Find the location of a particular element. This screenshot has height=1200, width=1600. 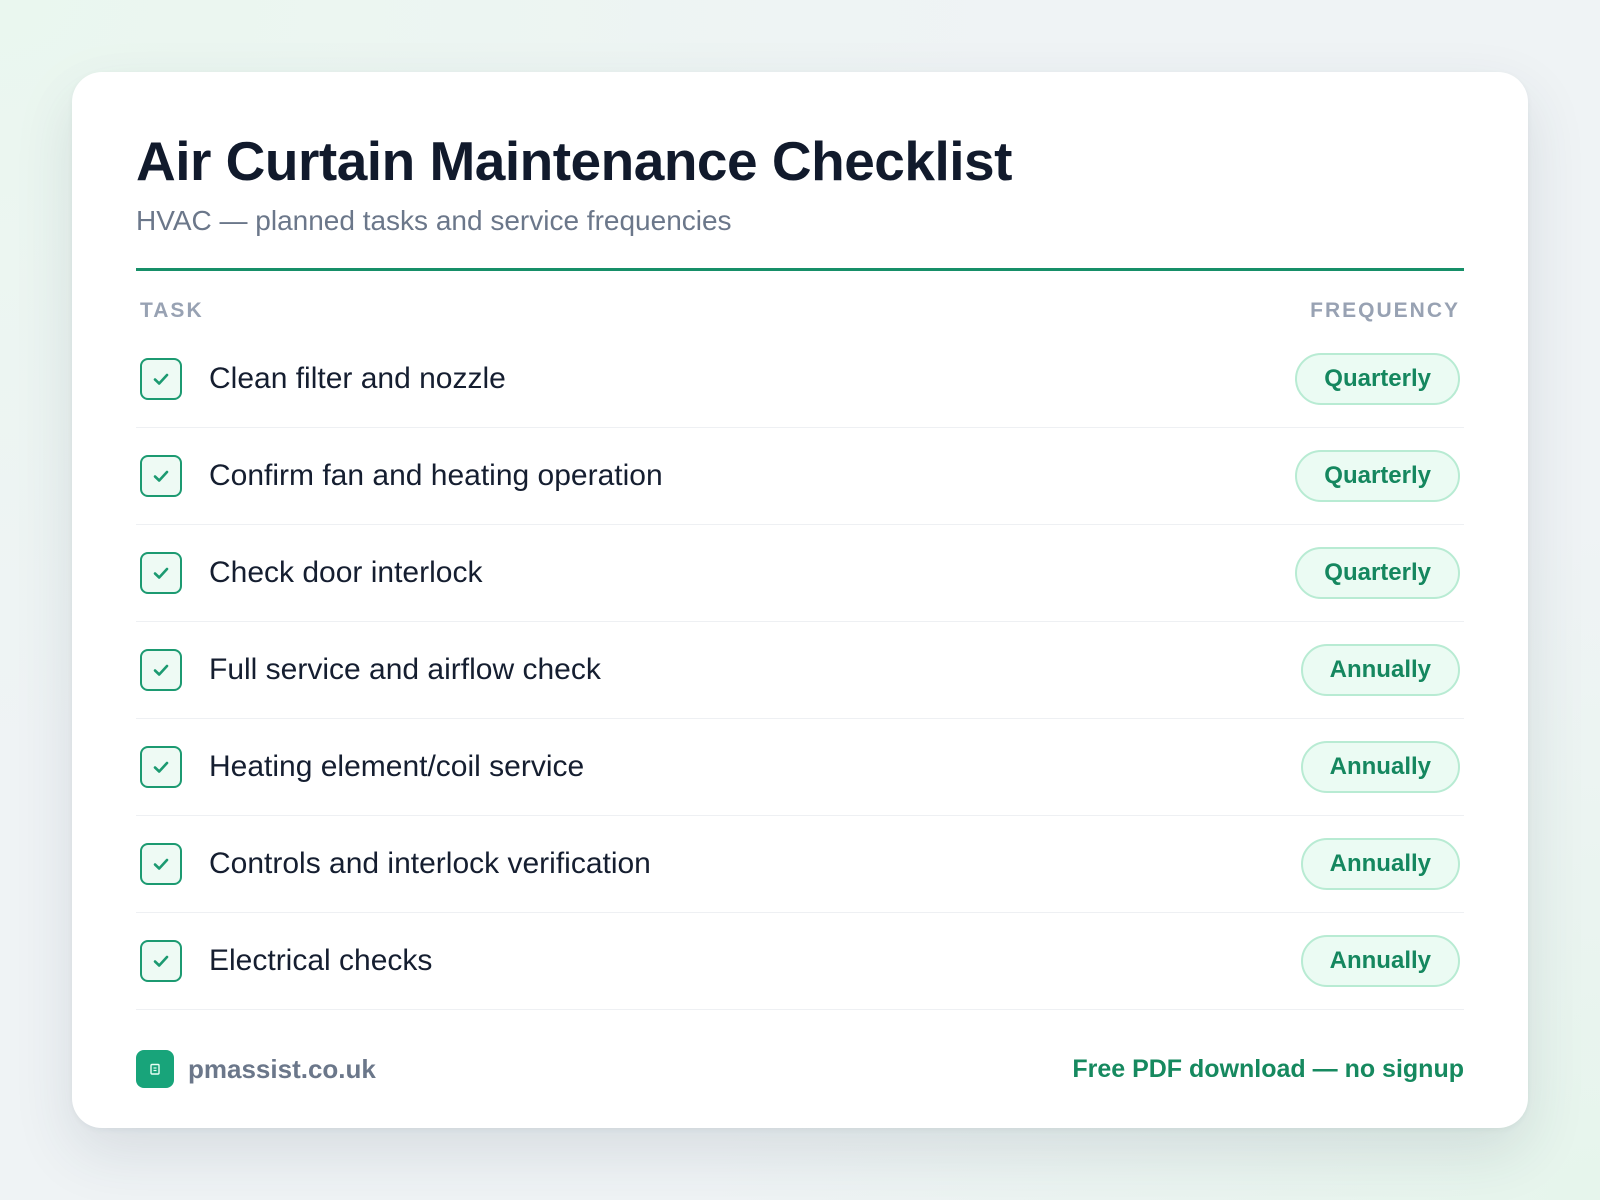

header-divider is located at coordinates (800, 269).